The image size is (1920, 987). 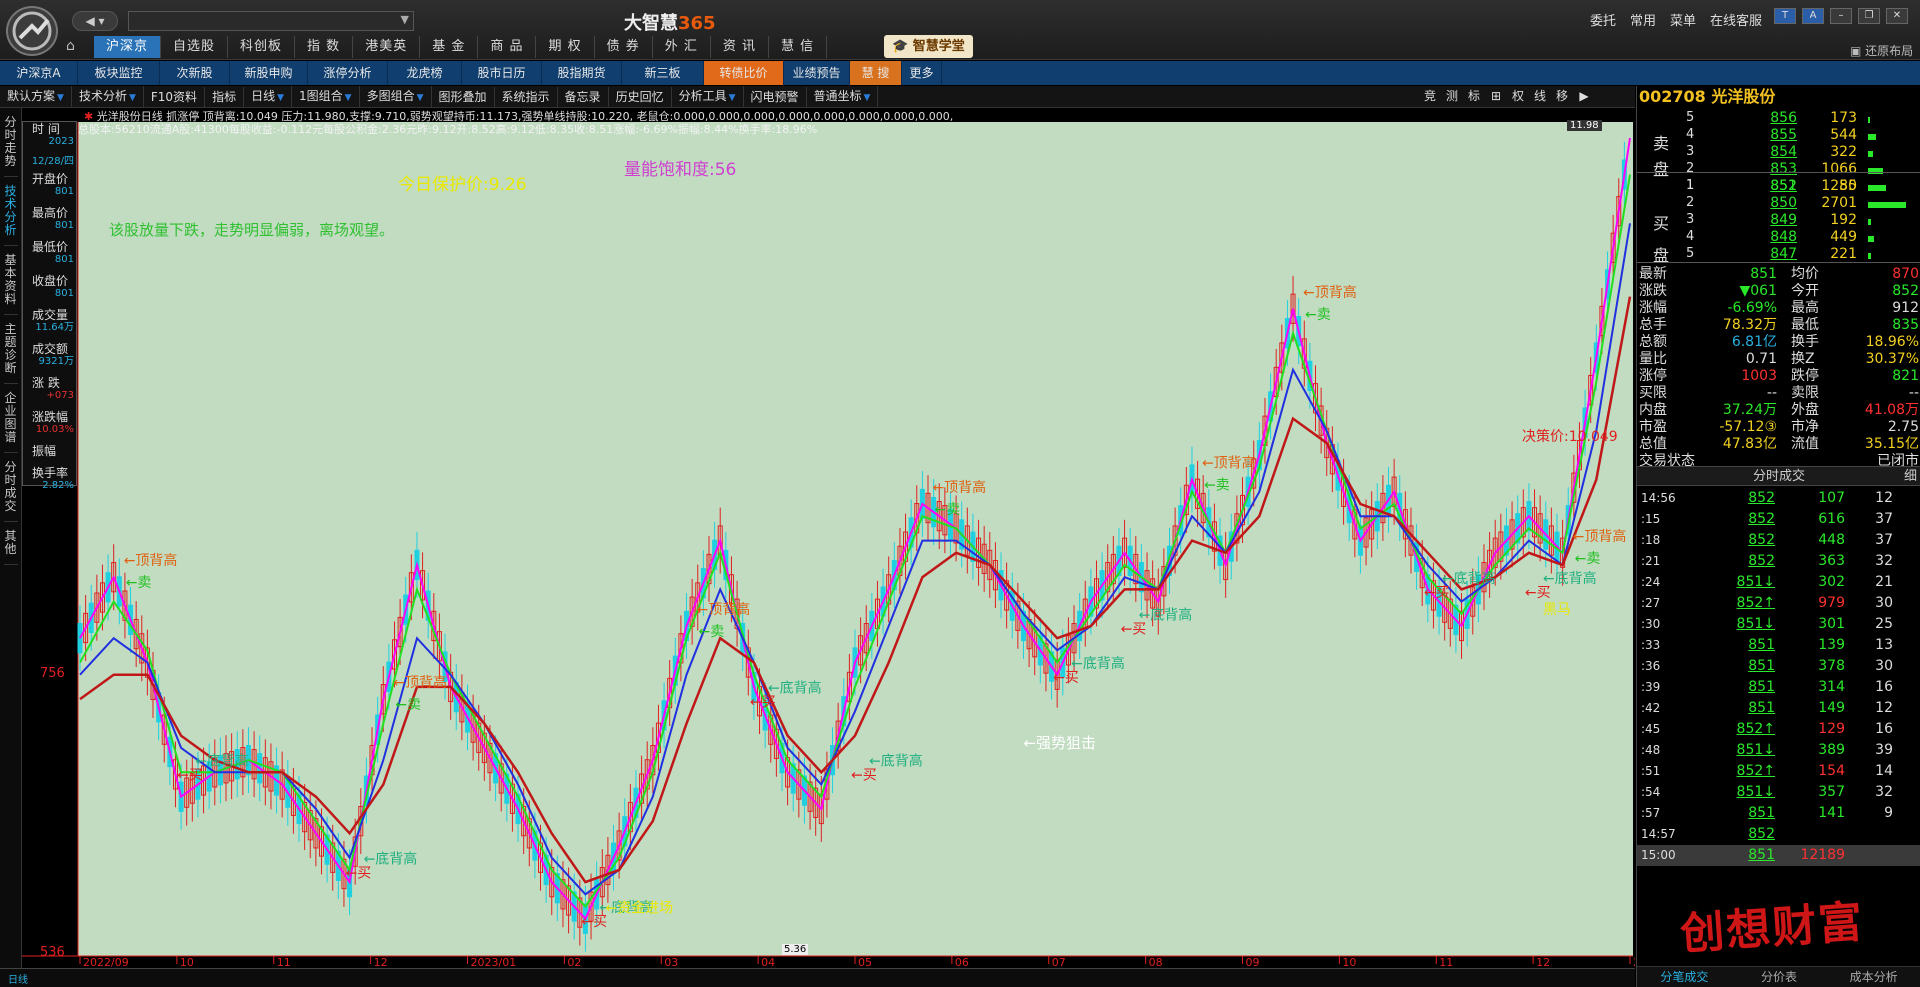 I want to click on tool-system-signal: 系统指示, so click(x=526, y=96).